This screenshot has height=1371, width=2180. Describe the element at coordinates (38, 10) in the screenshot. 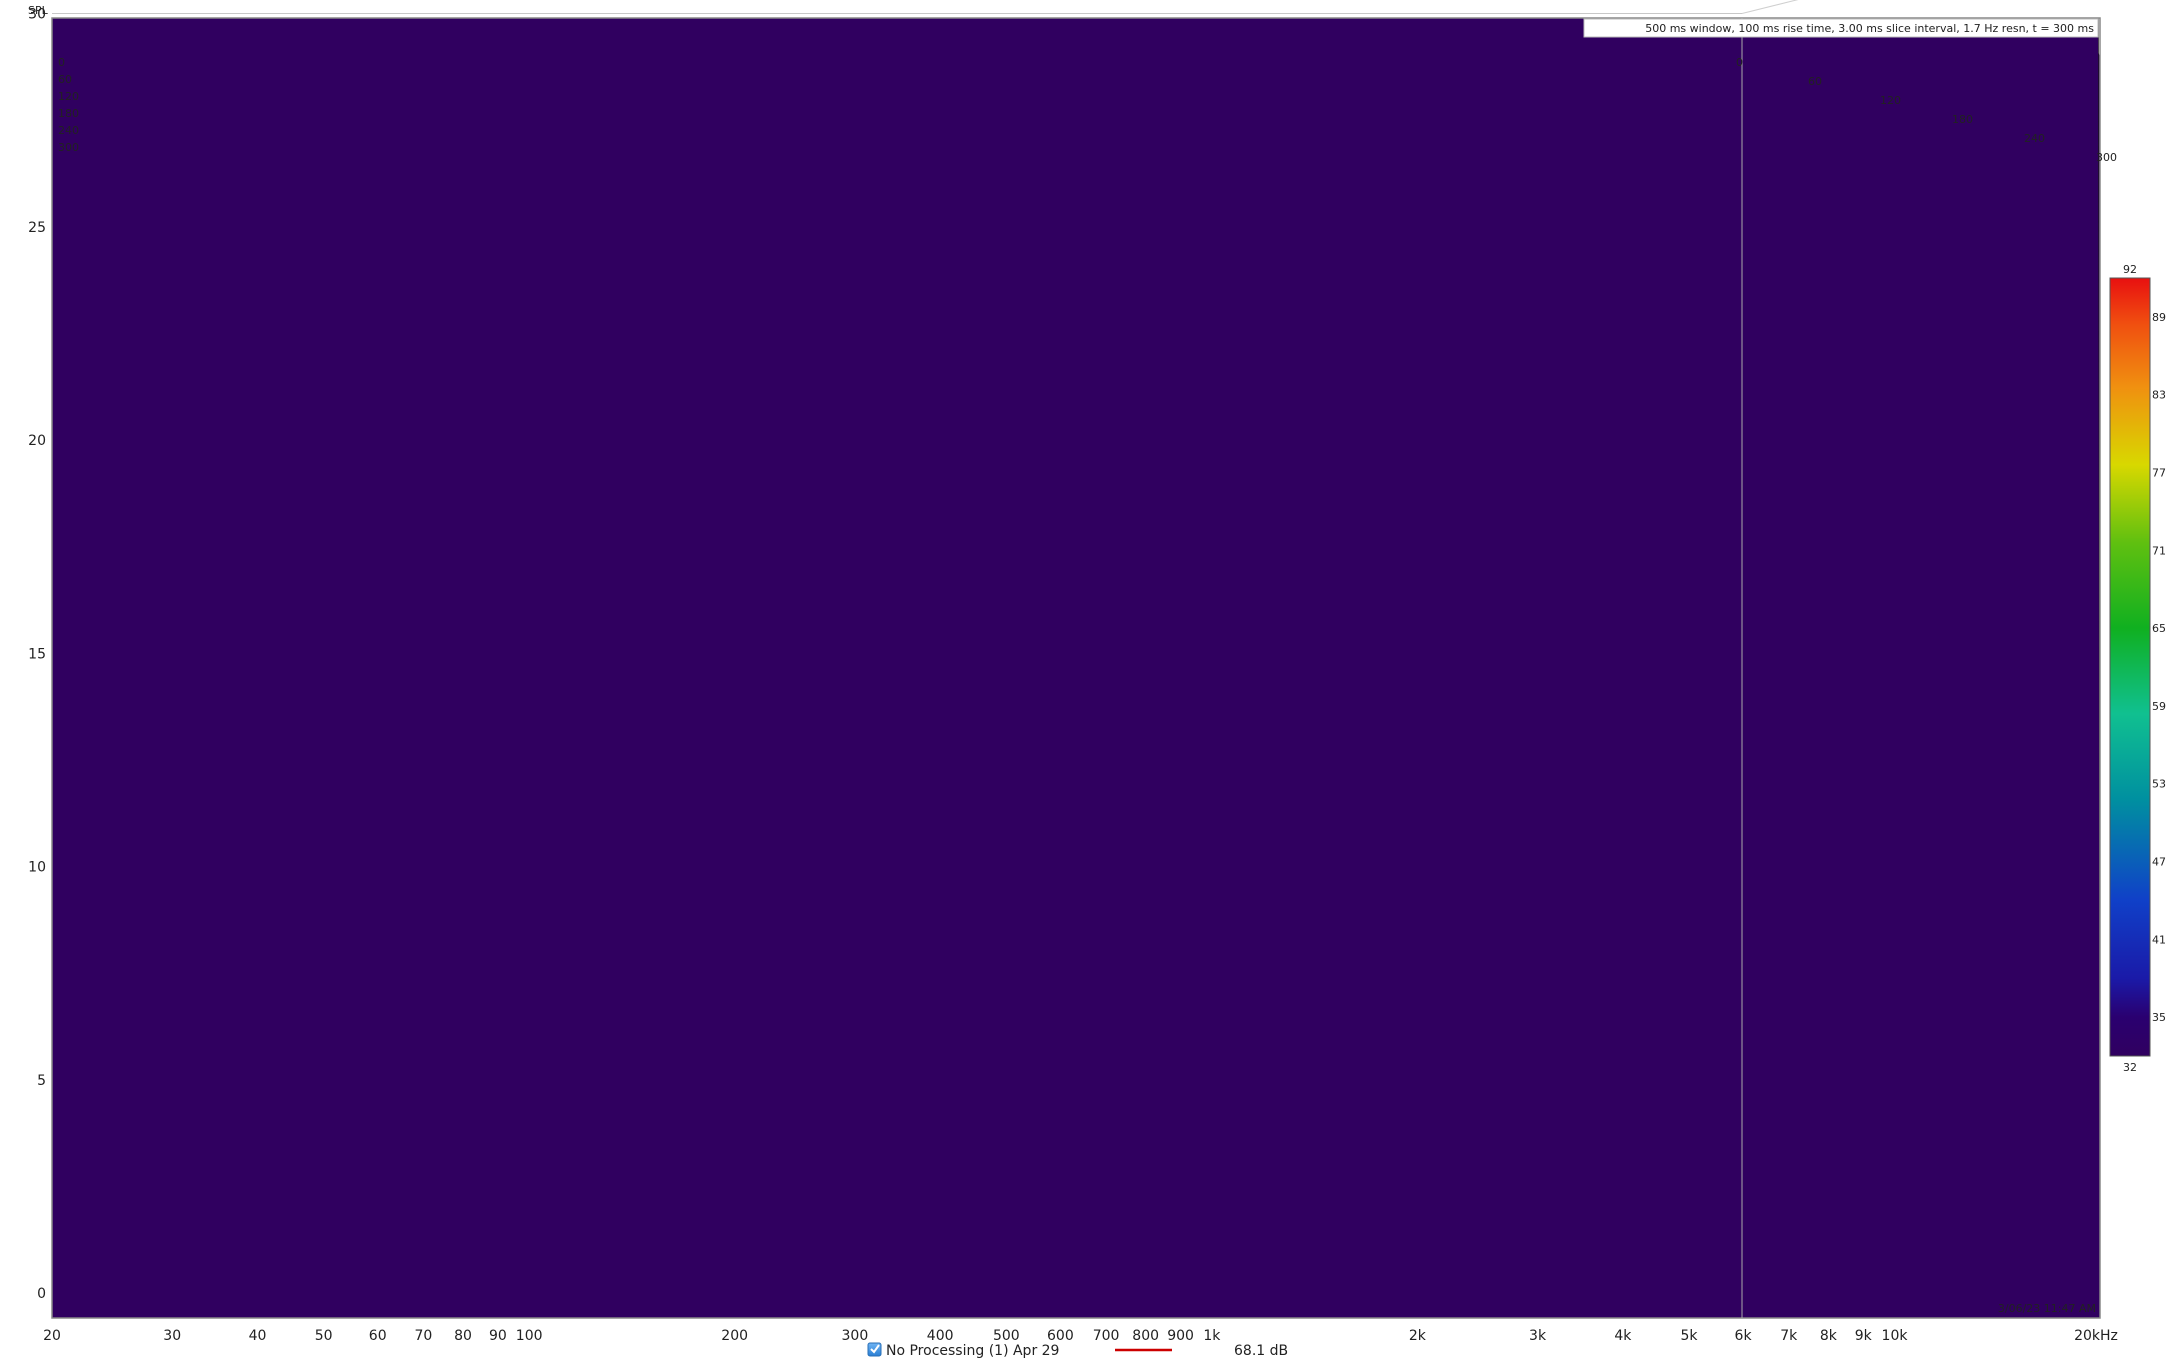

I see `y-axis-label: SPL` at that location.